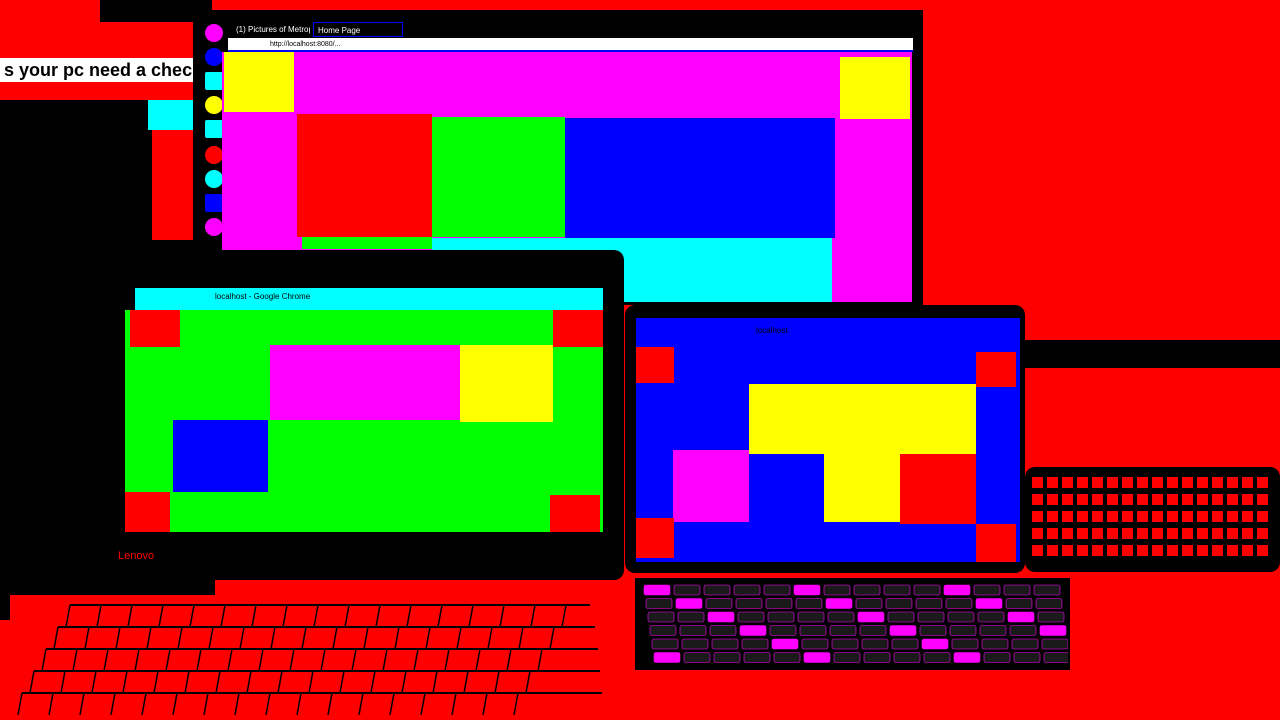  What do you see at coordinates (772, 330) in the screenshot?
I see `macbook-window-title: localhost` at bounding box center [772, 330].